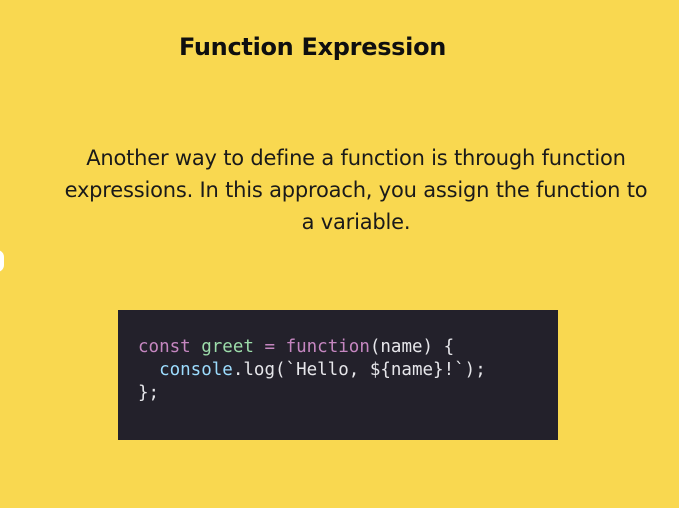 The image size is (679, 508). What do you see at coordinates (327, 347) in the screenshot?
I see `code-keyword-function: function` at bounding box center [327, 347].